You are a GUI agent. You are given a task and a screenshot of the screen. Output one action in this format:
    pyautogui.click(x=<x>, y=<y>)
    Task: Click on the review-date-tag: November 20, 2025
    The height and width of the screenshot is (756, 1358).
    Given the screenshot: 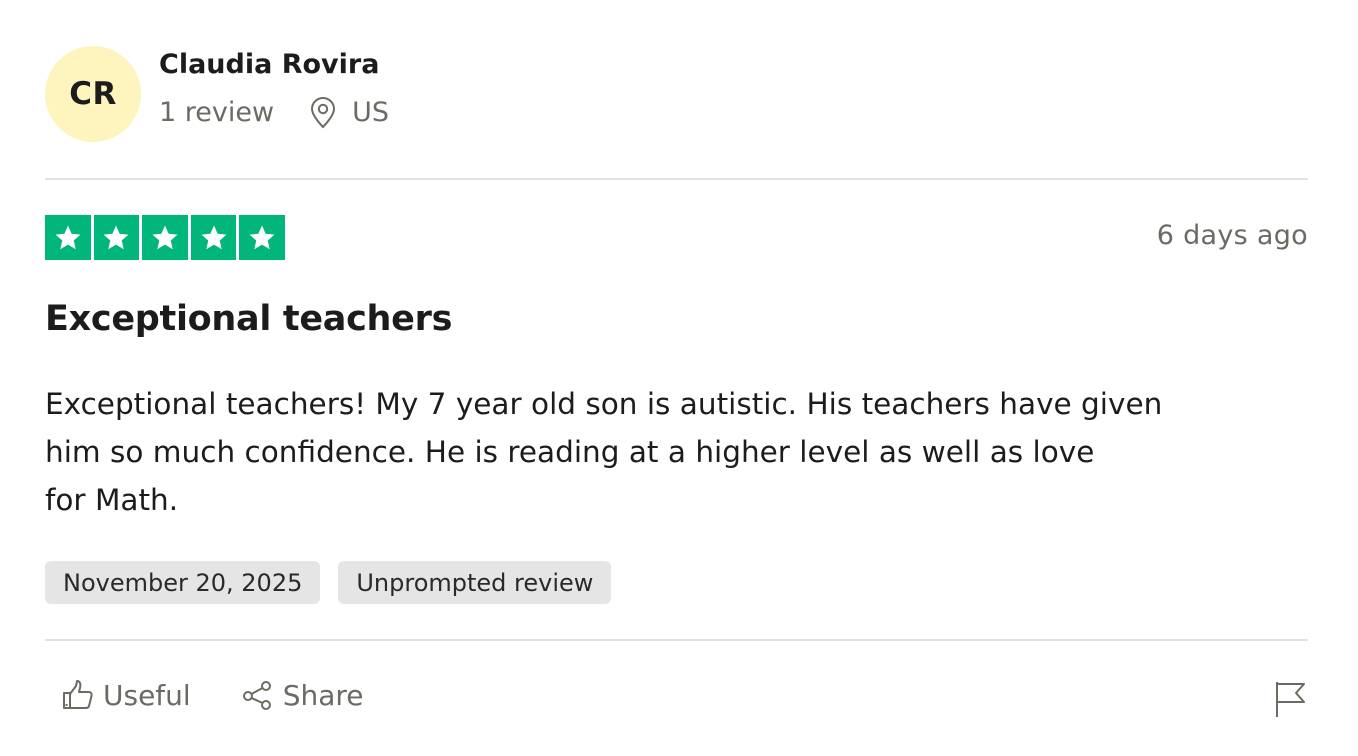 What is the action you would take?
    pyautogui.click(x=183, y=582)
    